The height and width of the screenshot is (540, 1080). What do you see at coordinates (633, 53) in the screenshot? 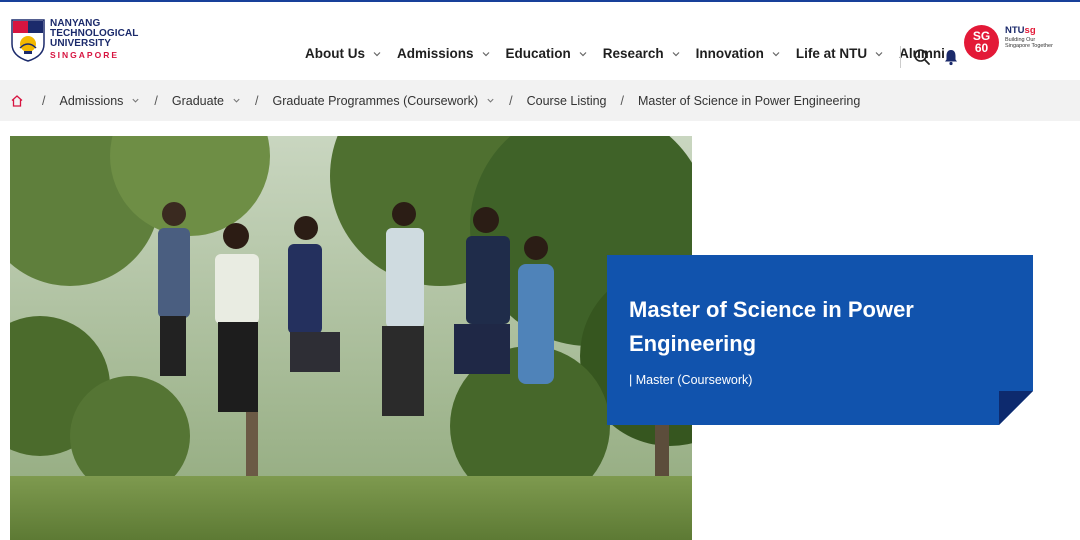
I see `nav-label: Research` at bounding box center [633, 53].